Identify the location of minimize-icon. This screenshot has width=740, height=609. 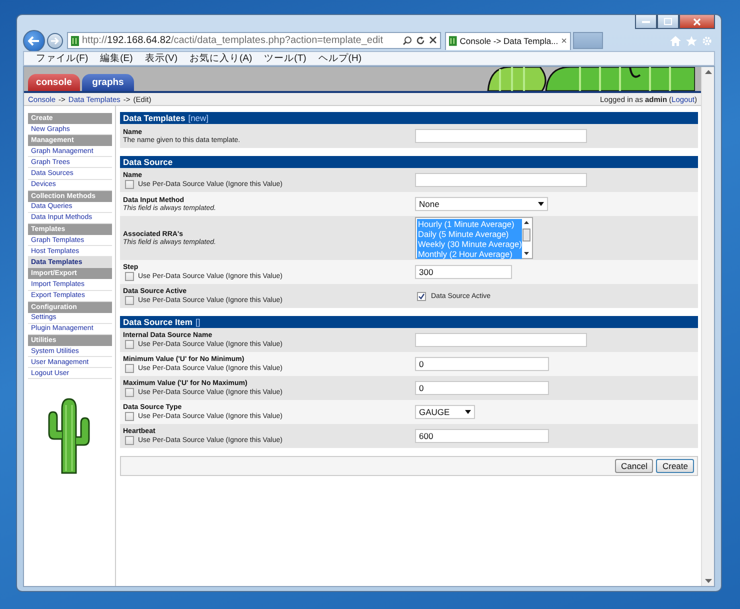
(646, 21).